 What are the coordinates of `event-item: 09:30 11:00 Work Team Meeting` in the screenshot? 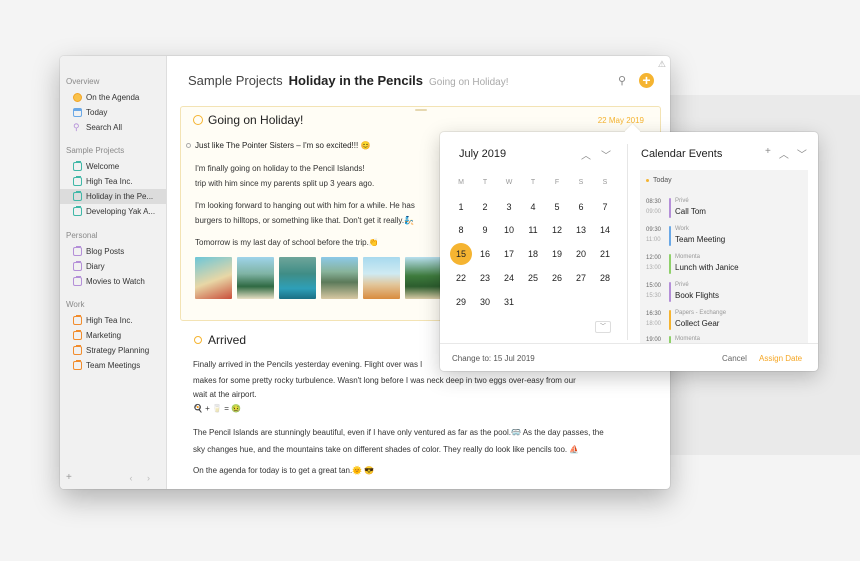 It's located at (724, 237).